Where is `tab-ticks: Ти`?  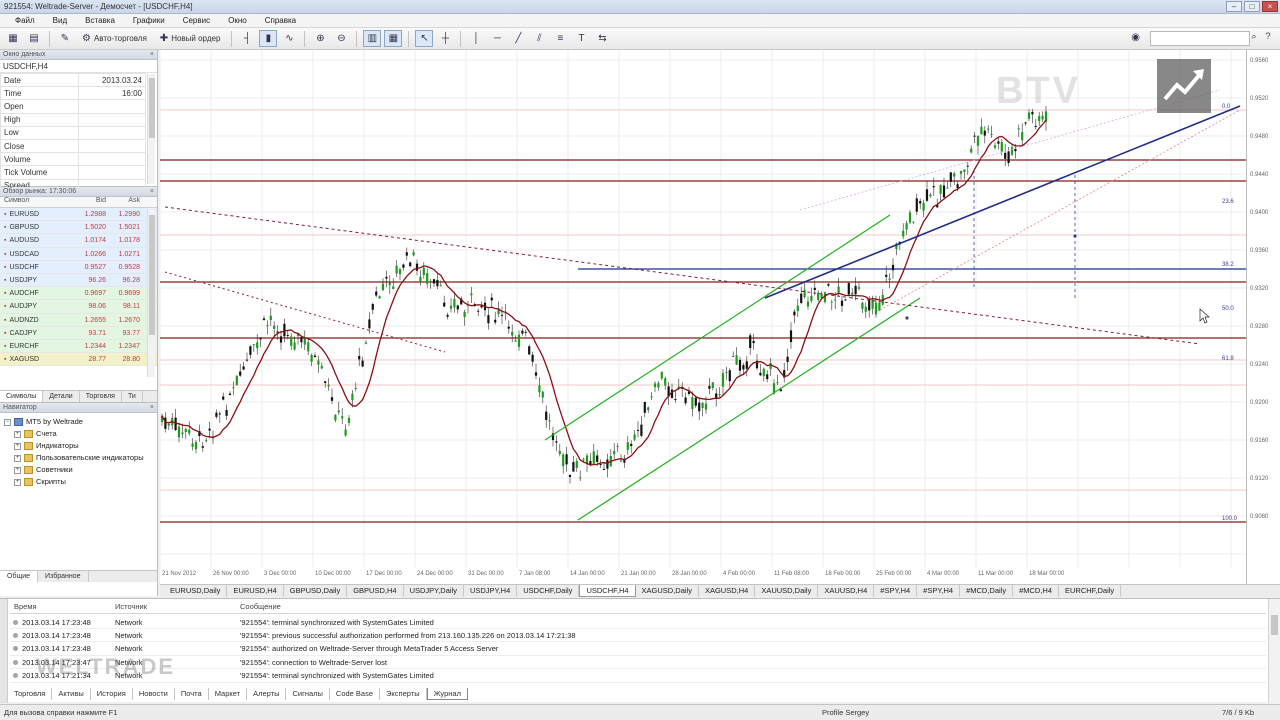 tab-ticks: Ти is located at coordinates (132, 396).